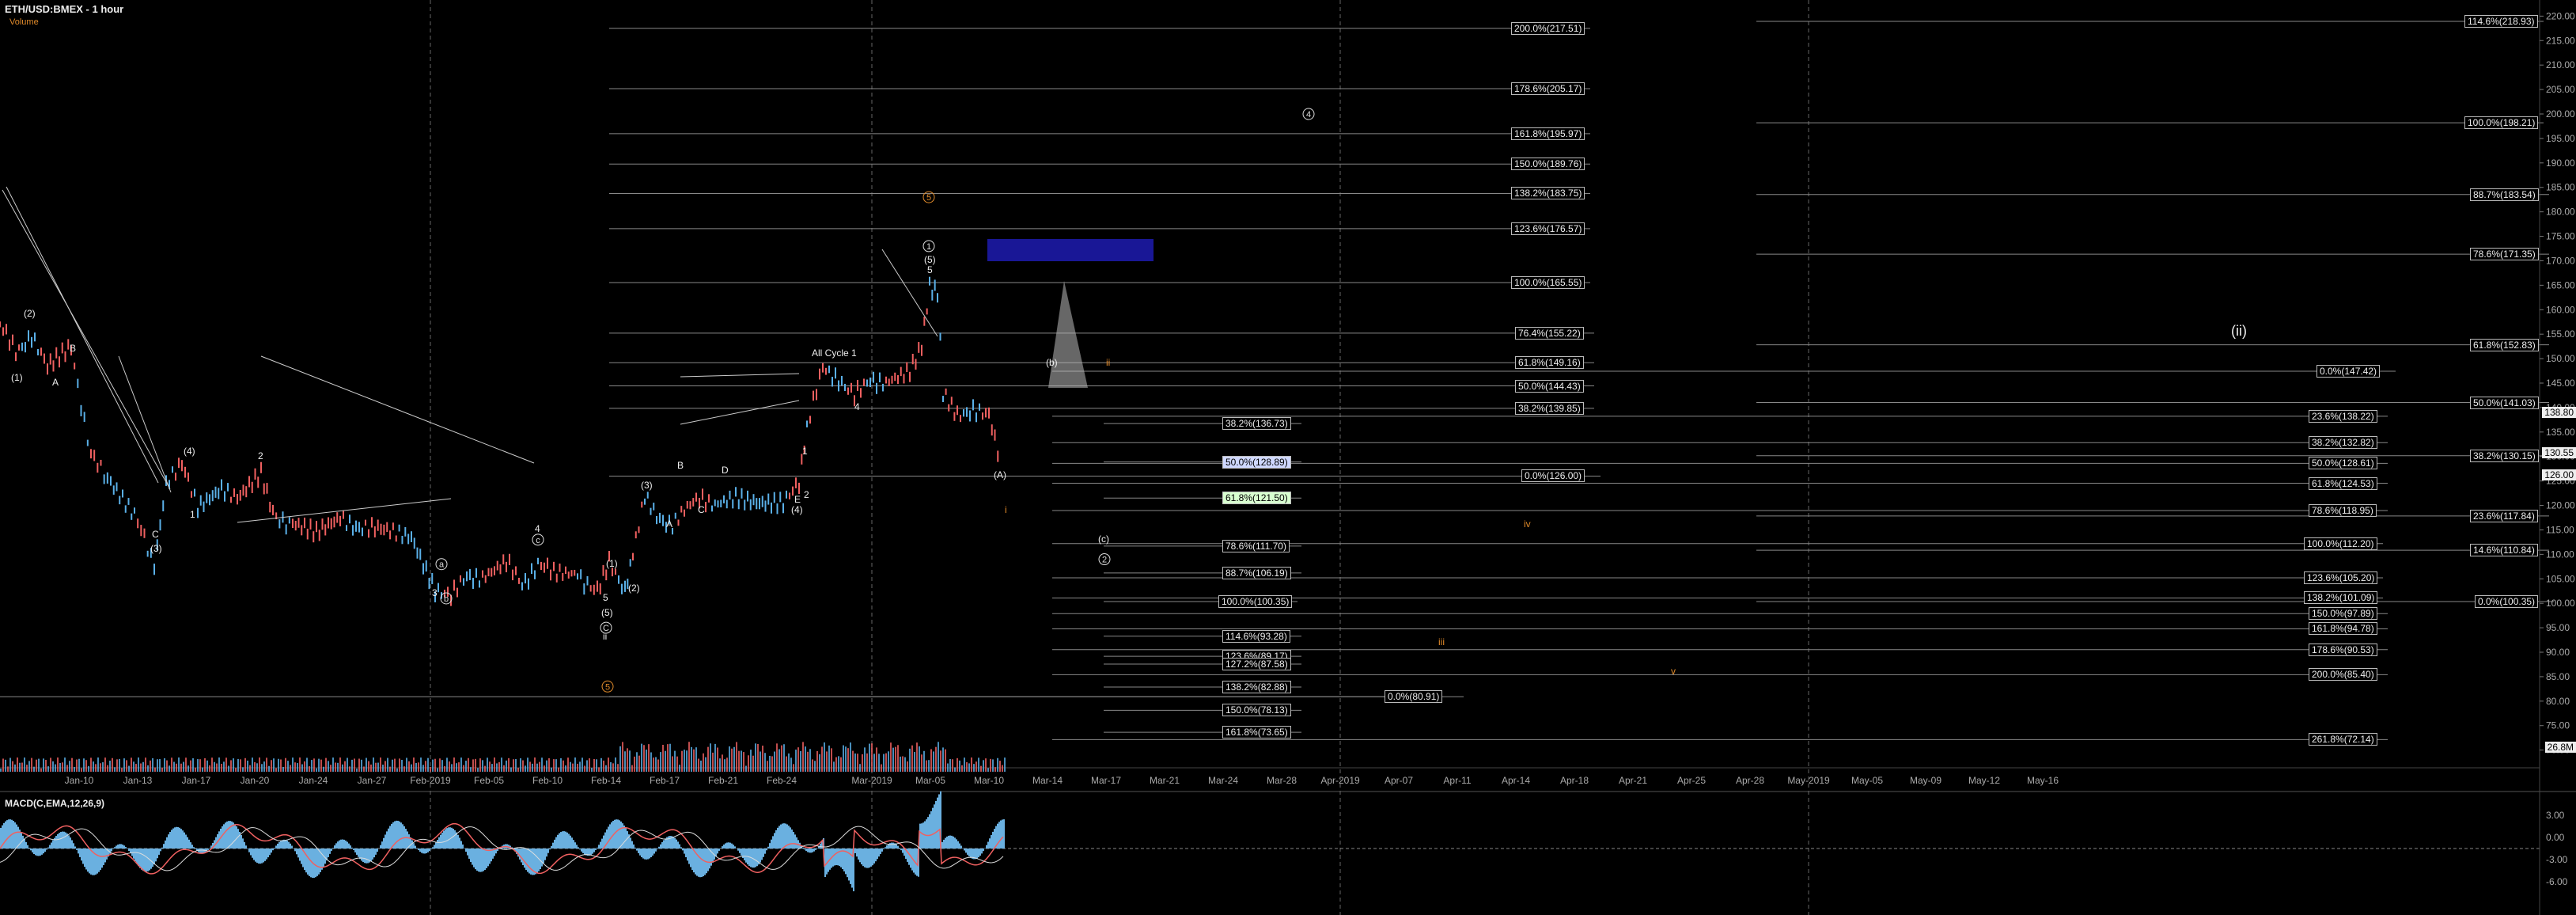 The image size is (2576, 915). I want to click on trend-line, so click(145, 424).